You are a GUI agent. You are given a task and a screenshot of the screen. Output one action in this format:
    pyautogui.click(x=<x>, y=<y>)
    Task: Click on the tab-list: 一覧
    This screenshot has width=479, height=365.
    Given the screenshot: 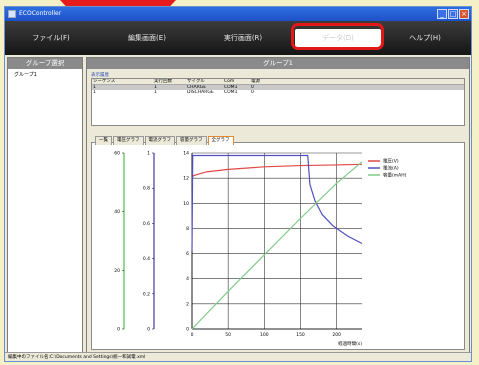 What is the action you would take?
    pyautogui.click(x=103, y=140)
    